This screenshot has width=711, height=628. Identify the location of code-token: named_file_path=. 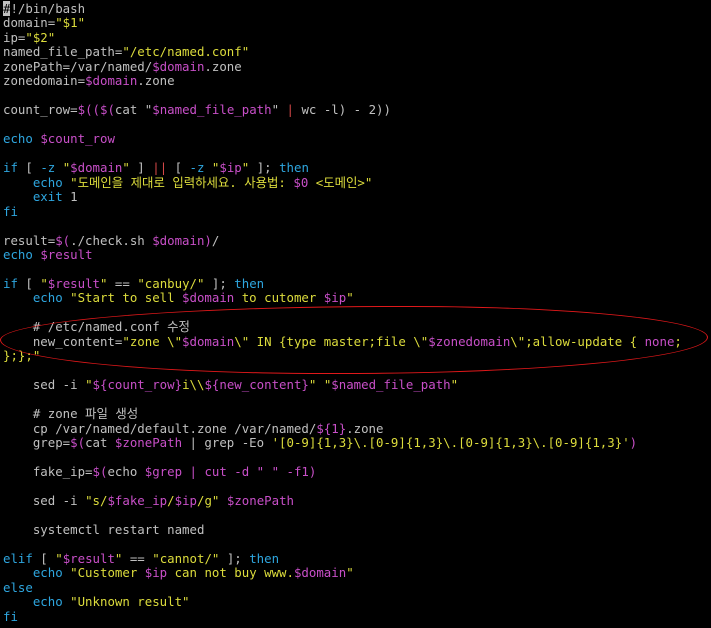
(63, 52).